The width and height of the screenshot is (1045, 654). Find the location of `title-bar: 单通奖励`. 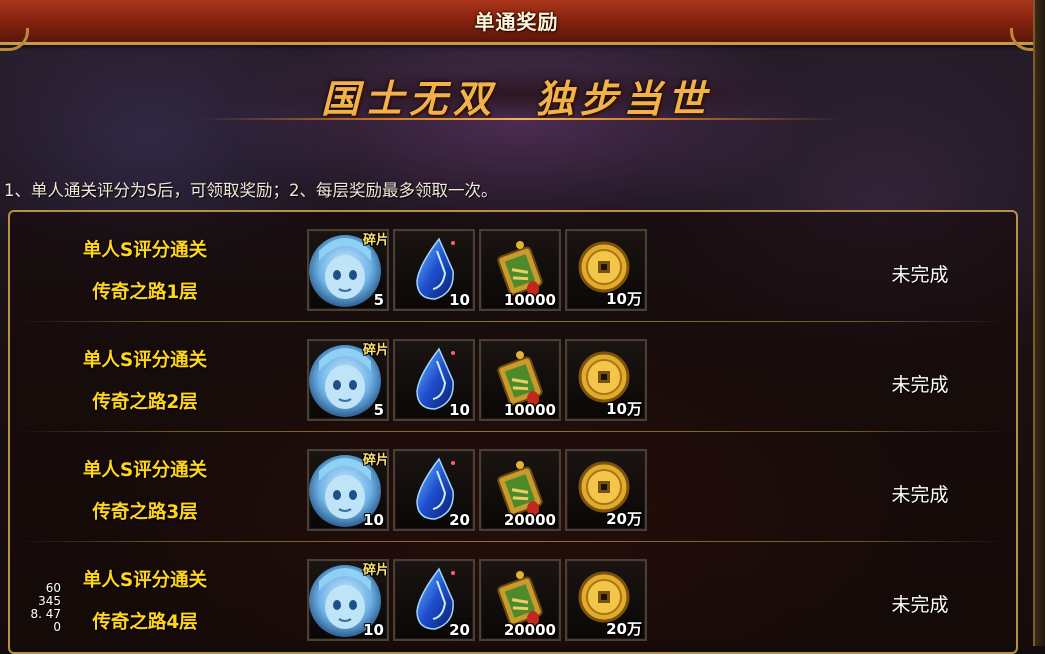

title-bar: 单通奖励 is located at coordinates (516, 22).